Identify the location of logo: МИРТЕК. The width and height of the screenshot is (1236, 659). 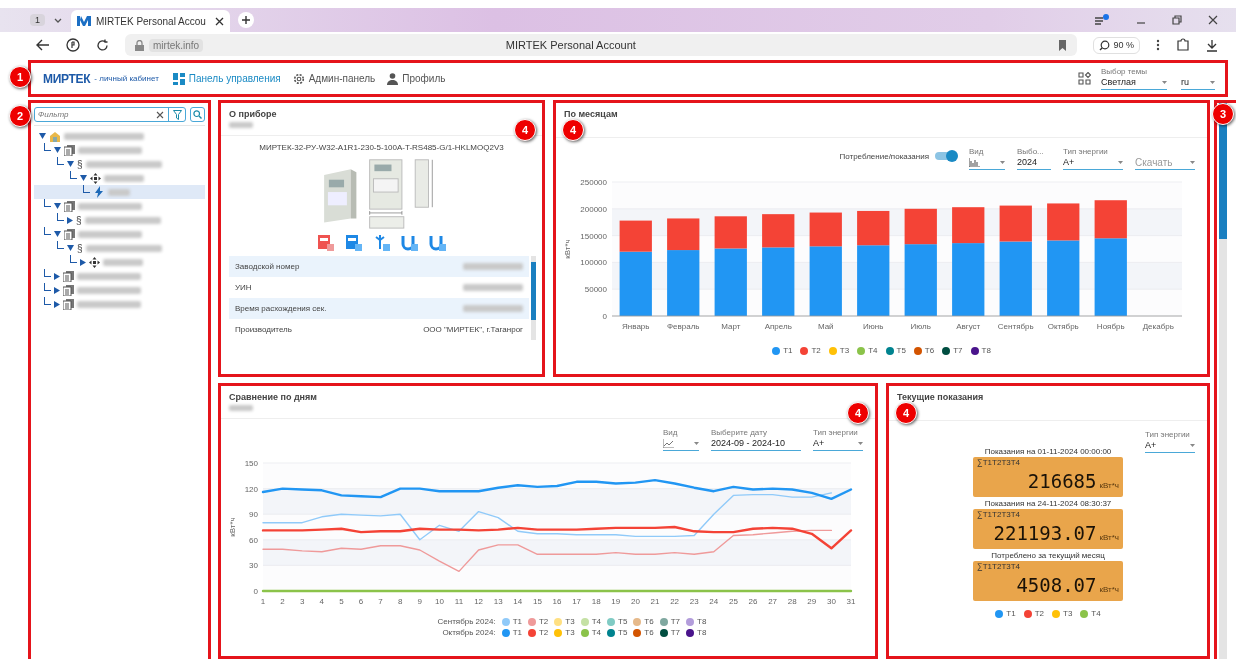
(67, 78).